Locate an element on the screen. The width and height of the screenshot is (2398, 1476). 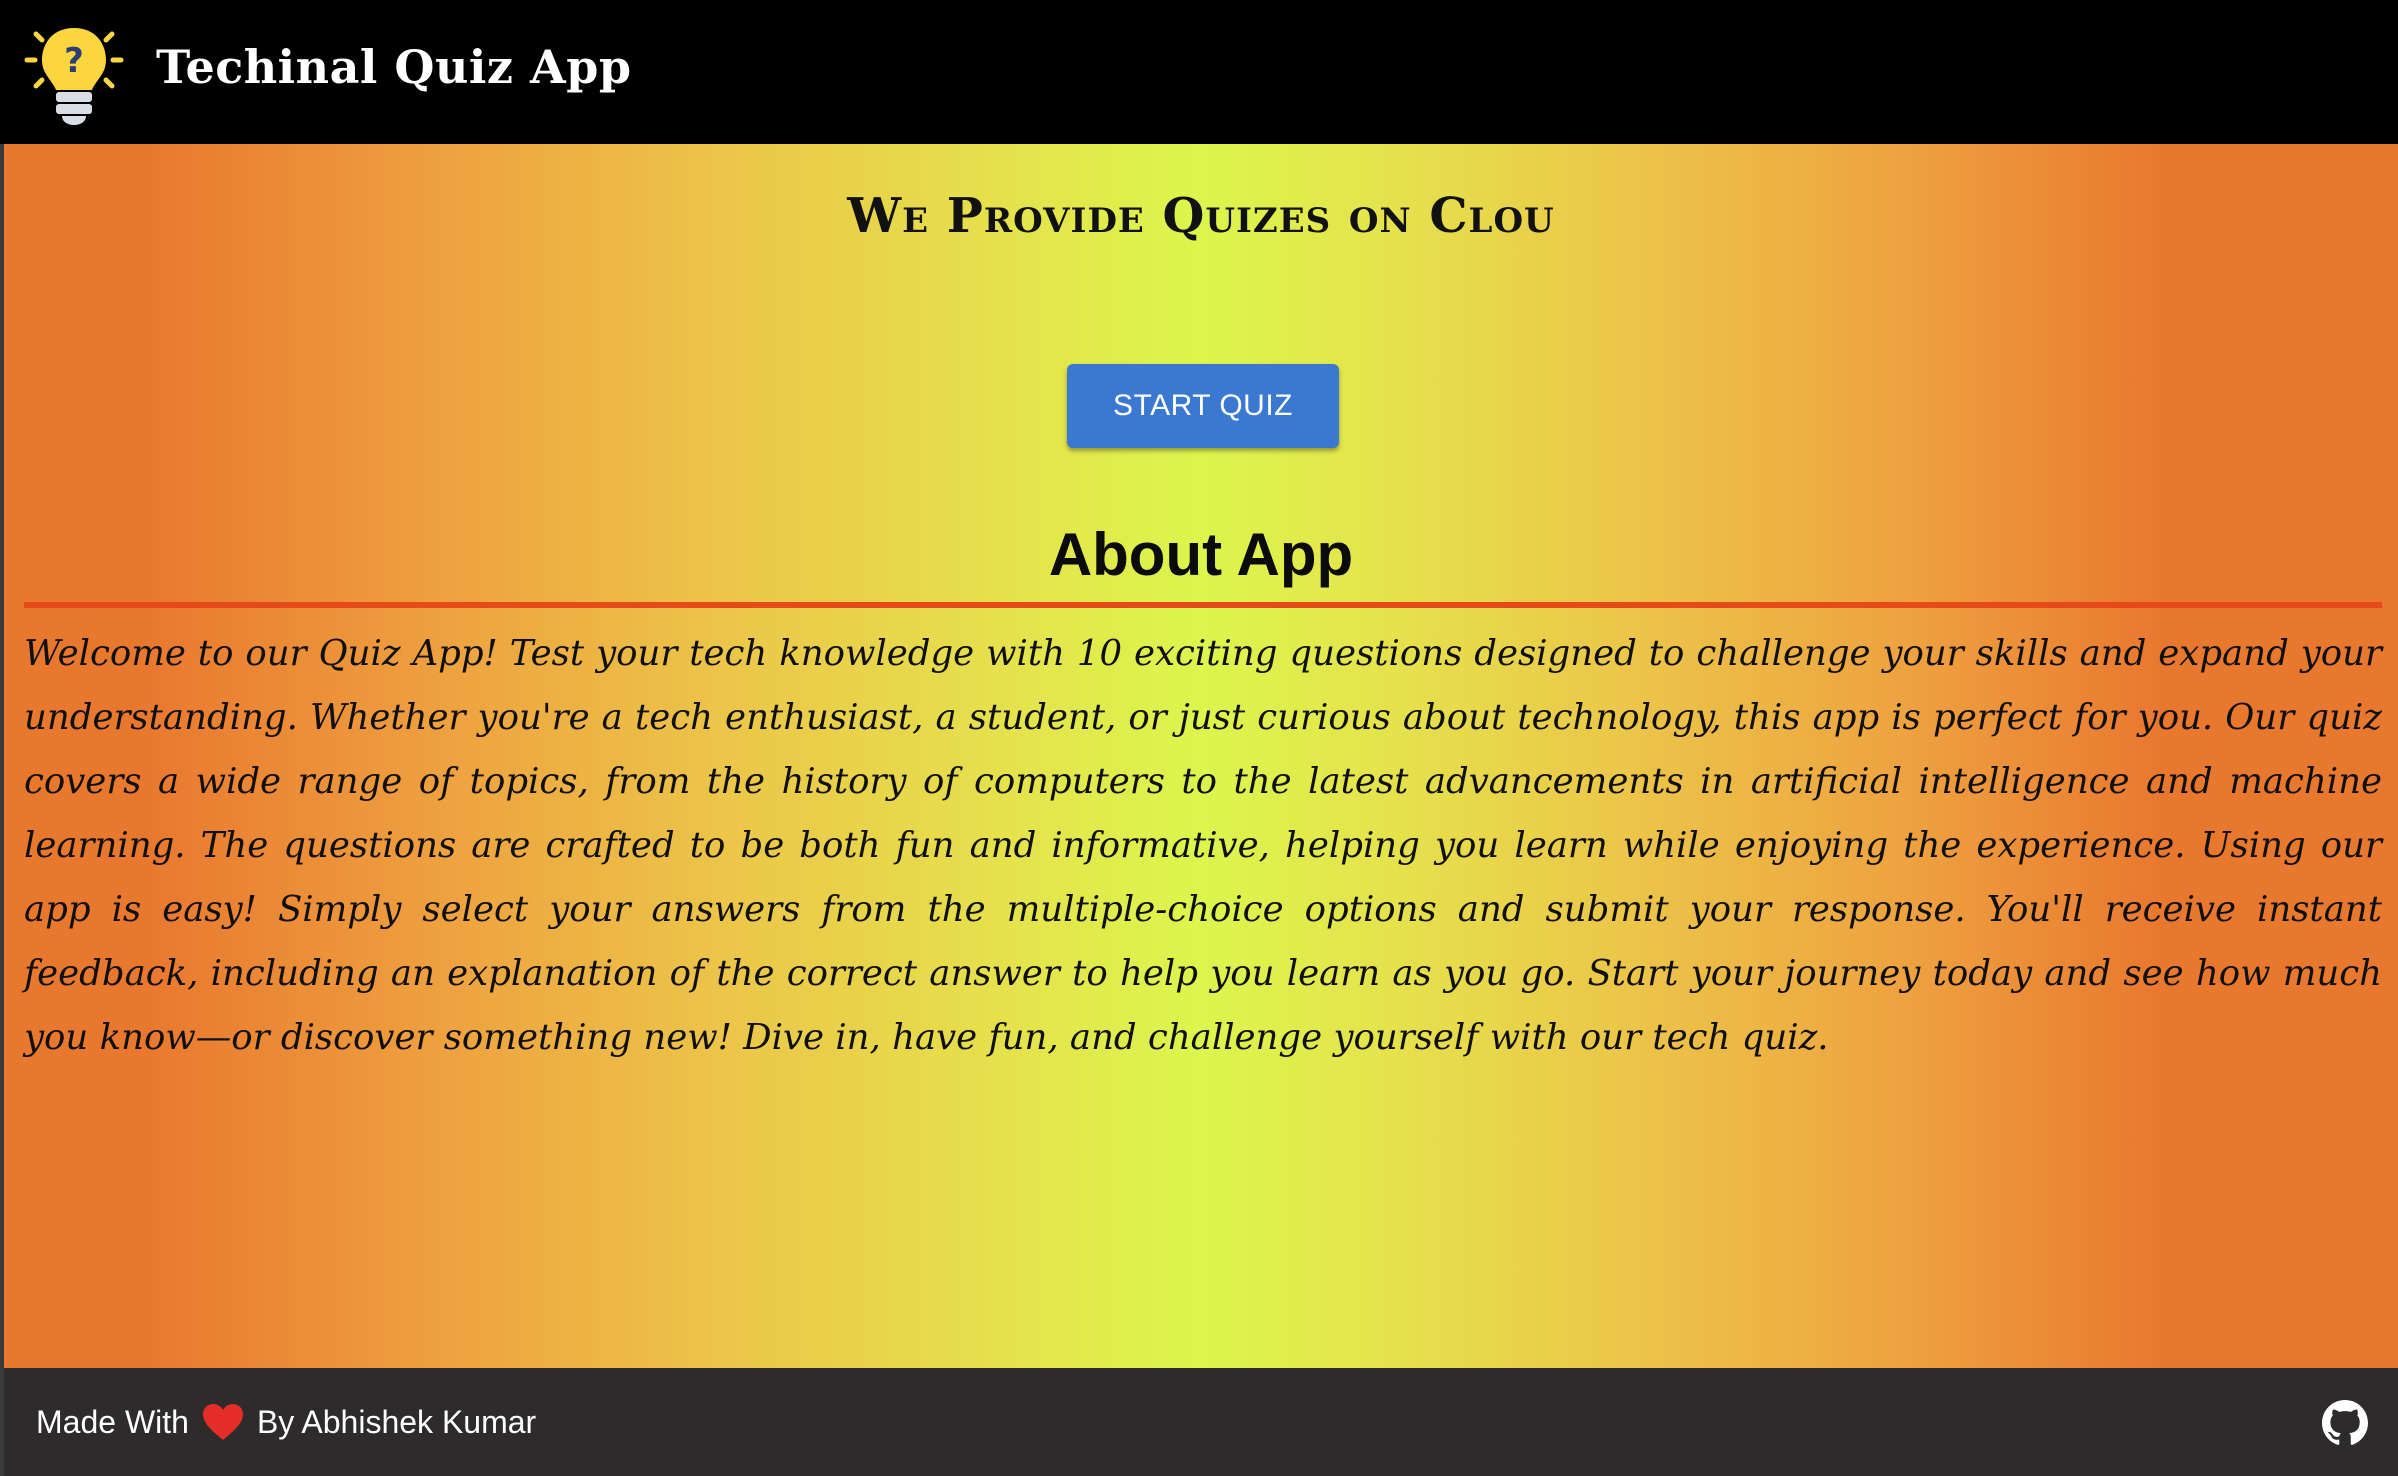
github-icon is located at coordinates (2345, 1423).